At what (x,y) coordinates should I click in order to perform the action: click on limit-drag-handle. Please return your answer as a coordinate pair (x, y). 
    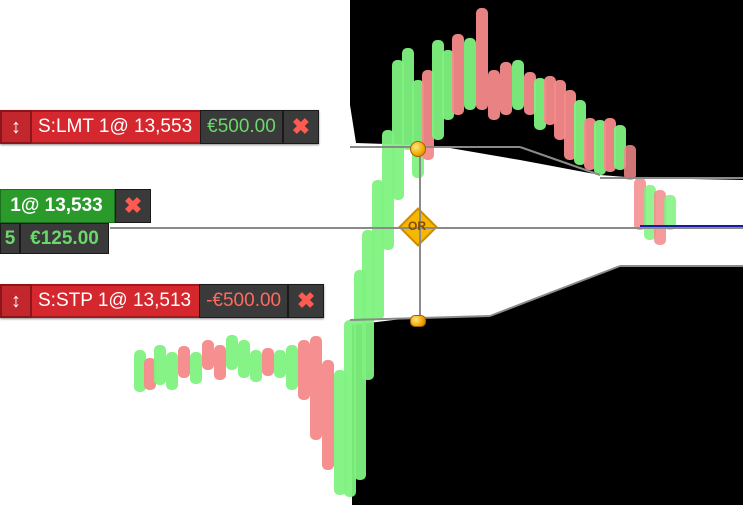
    Looking at the image, I should click on (418, 149).